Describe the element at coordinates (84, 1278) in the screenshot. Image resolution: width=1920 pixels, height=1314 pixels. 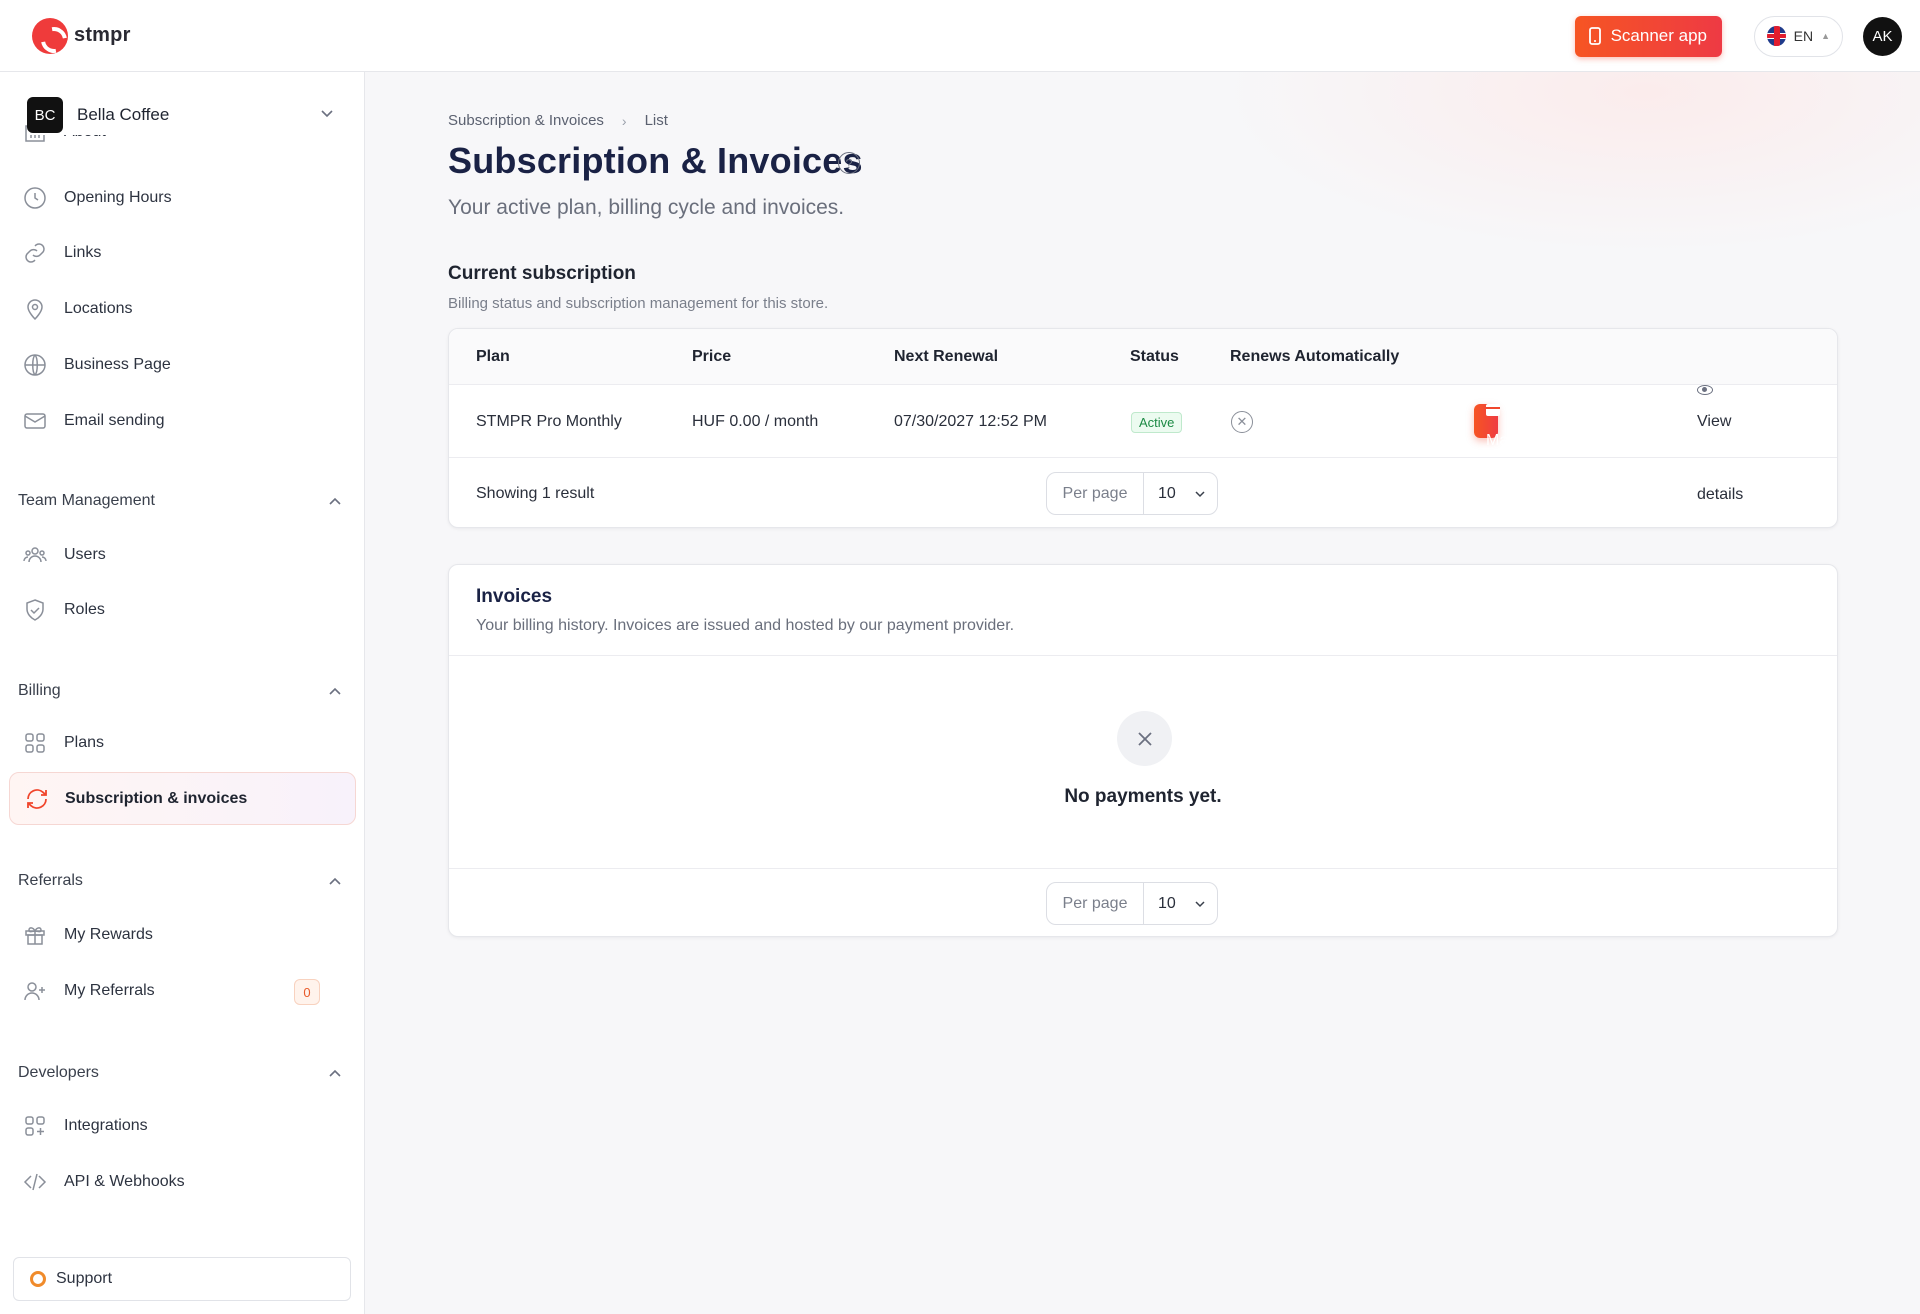
I see `support-label: Support` at that location.